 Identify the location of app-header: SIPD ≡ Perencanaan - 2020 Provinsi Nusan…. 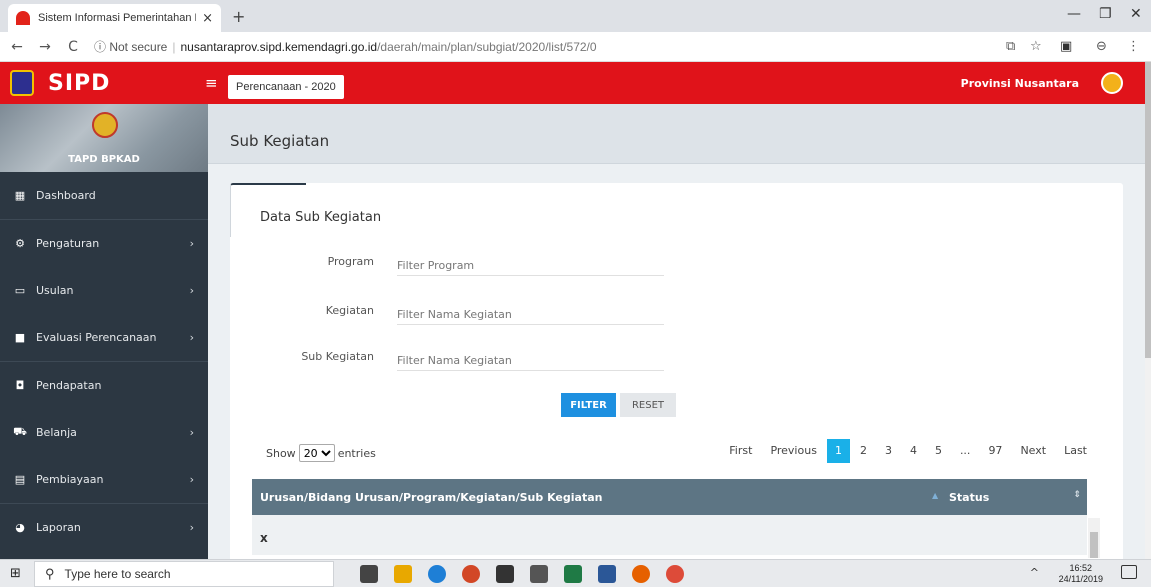
(572, 83).